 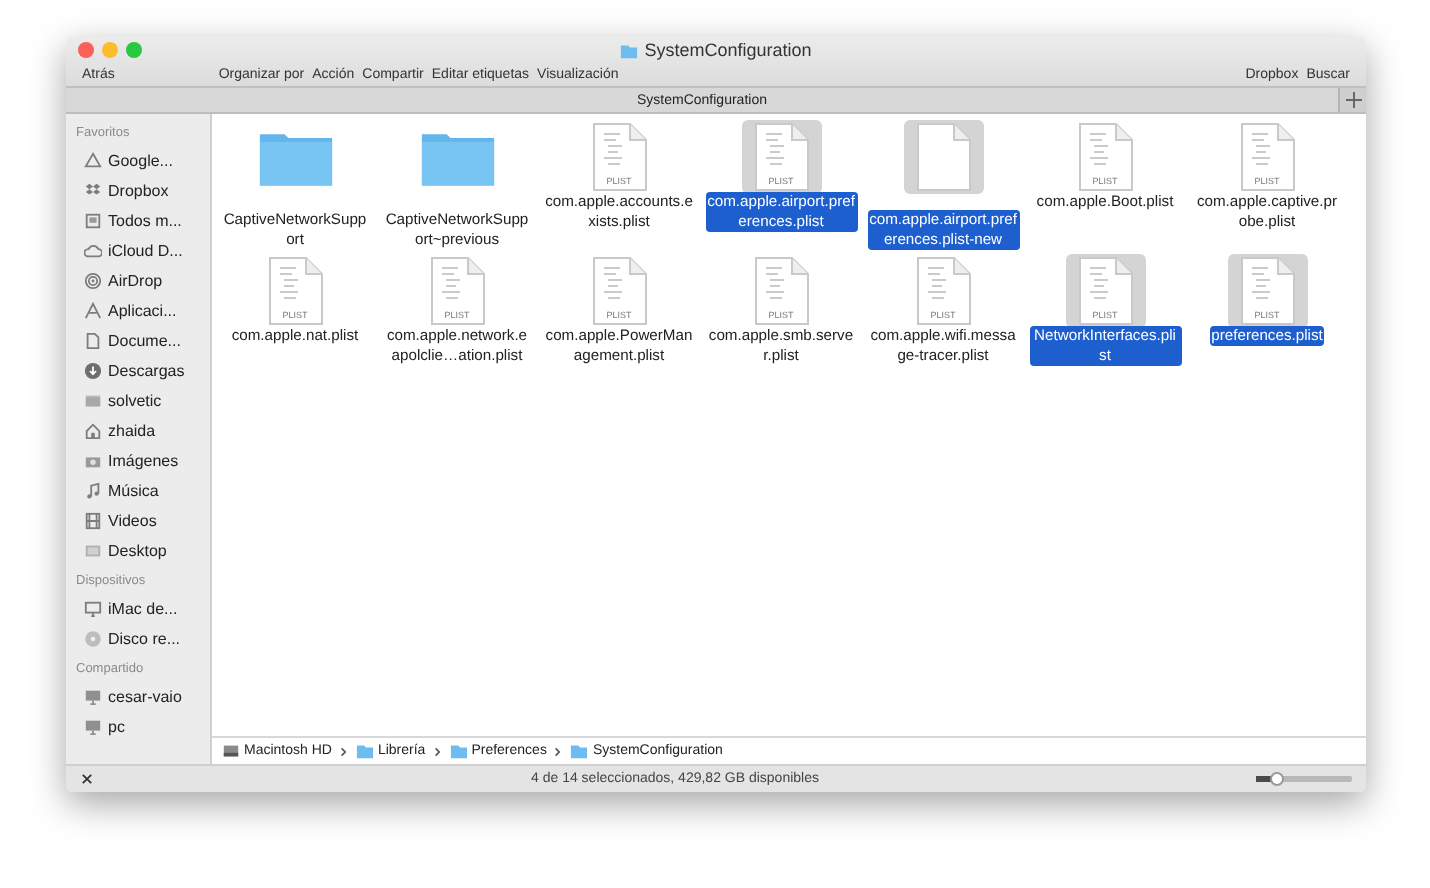 What do you see at coordinates (93, 491) in the screenshot?
I see `music-note-icon` at bounding box center [93, 491].